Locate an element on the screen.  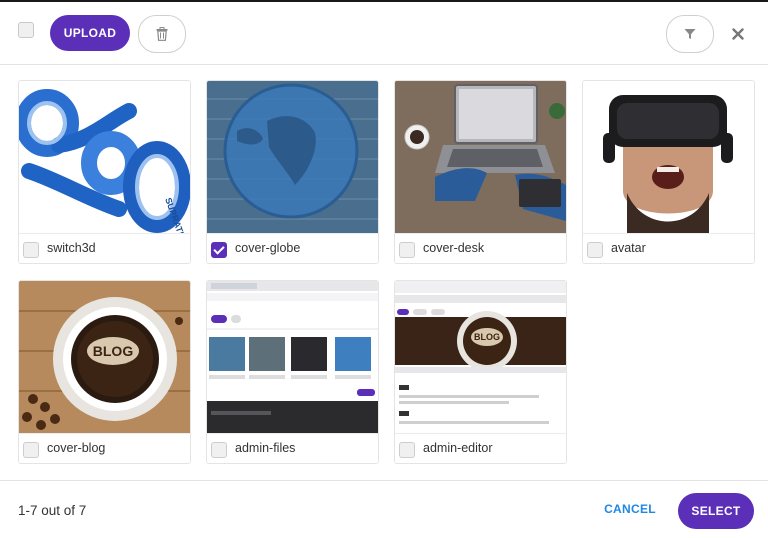
file-card-cover-blog: BLOG cover-blog is located at coordinates (104, 372).